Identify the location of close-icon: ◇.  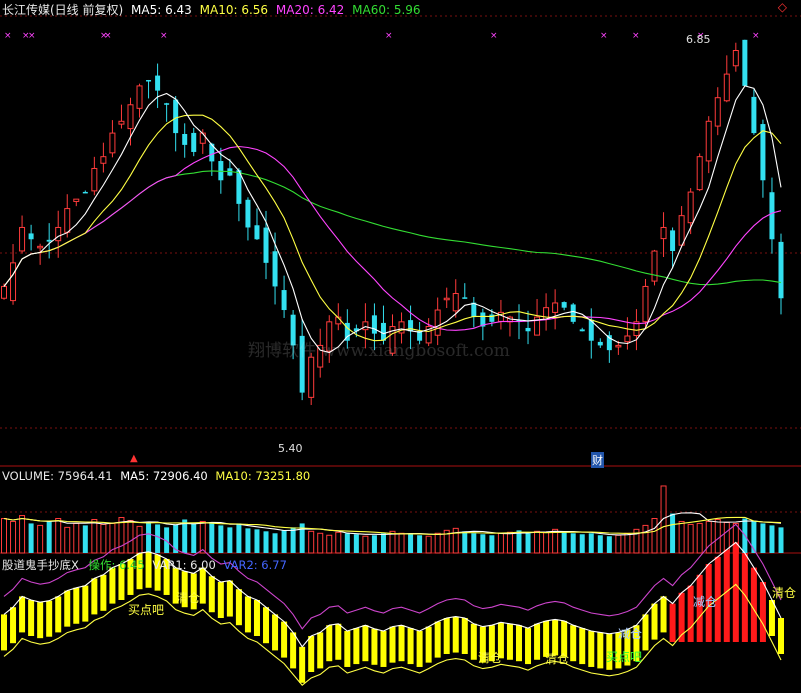
(782, 7).